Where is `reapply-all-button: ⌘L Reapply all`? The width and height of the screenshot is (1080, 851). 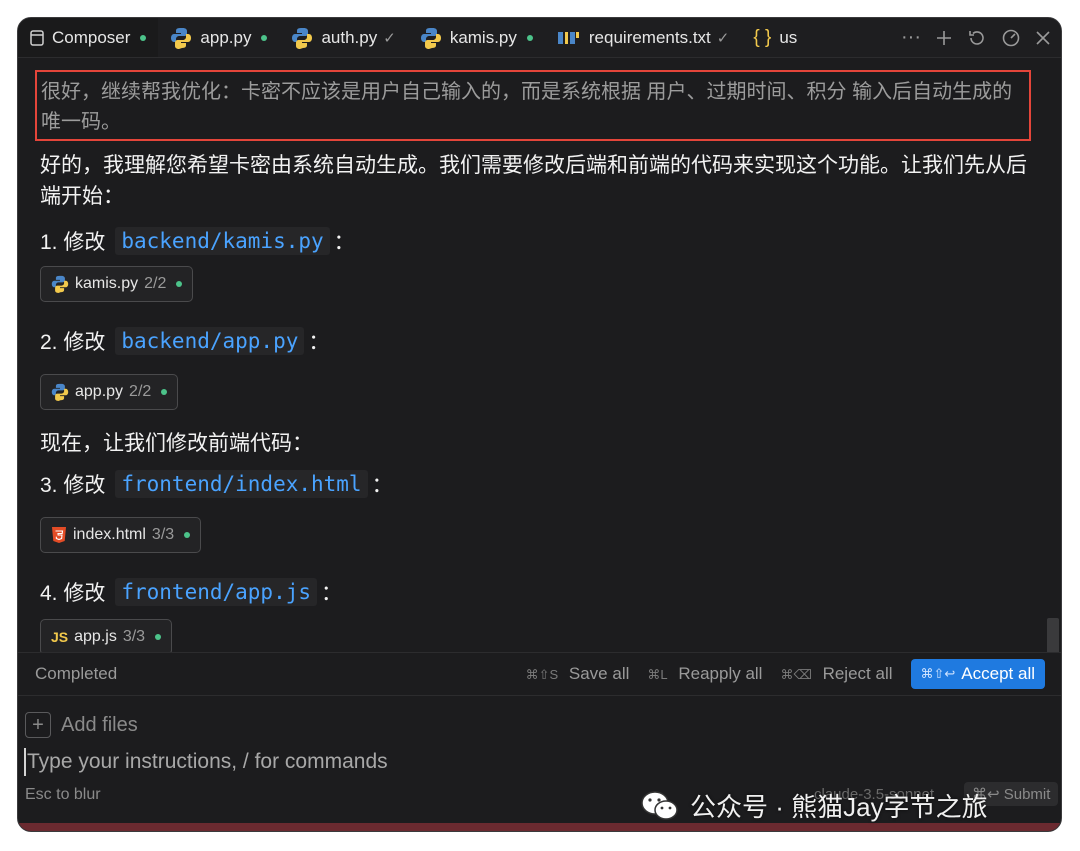 reapply-all-button: ⌘L Reapply all is located at coordinates (704, 674).